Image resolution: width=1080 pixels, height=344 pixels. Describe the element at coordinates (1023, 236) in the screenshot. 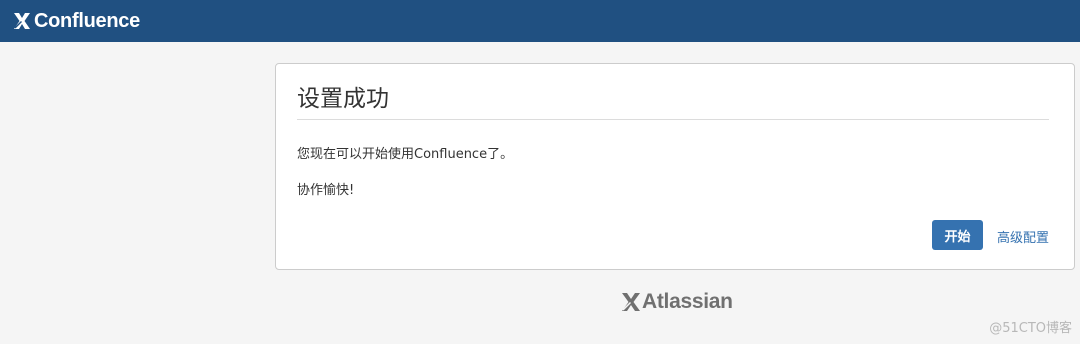

I see `advanced-config-link: 高级配置` at that location.